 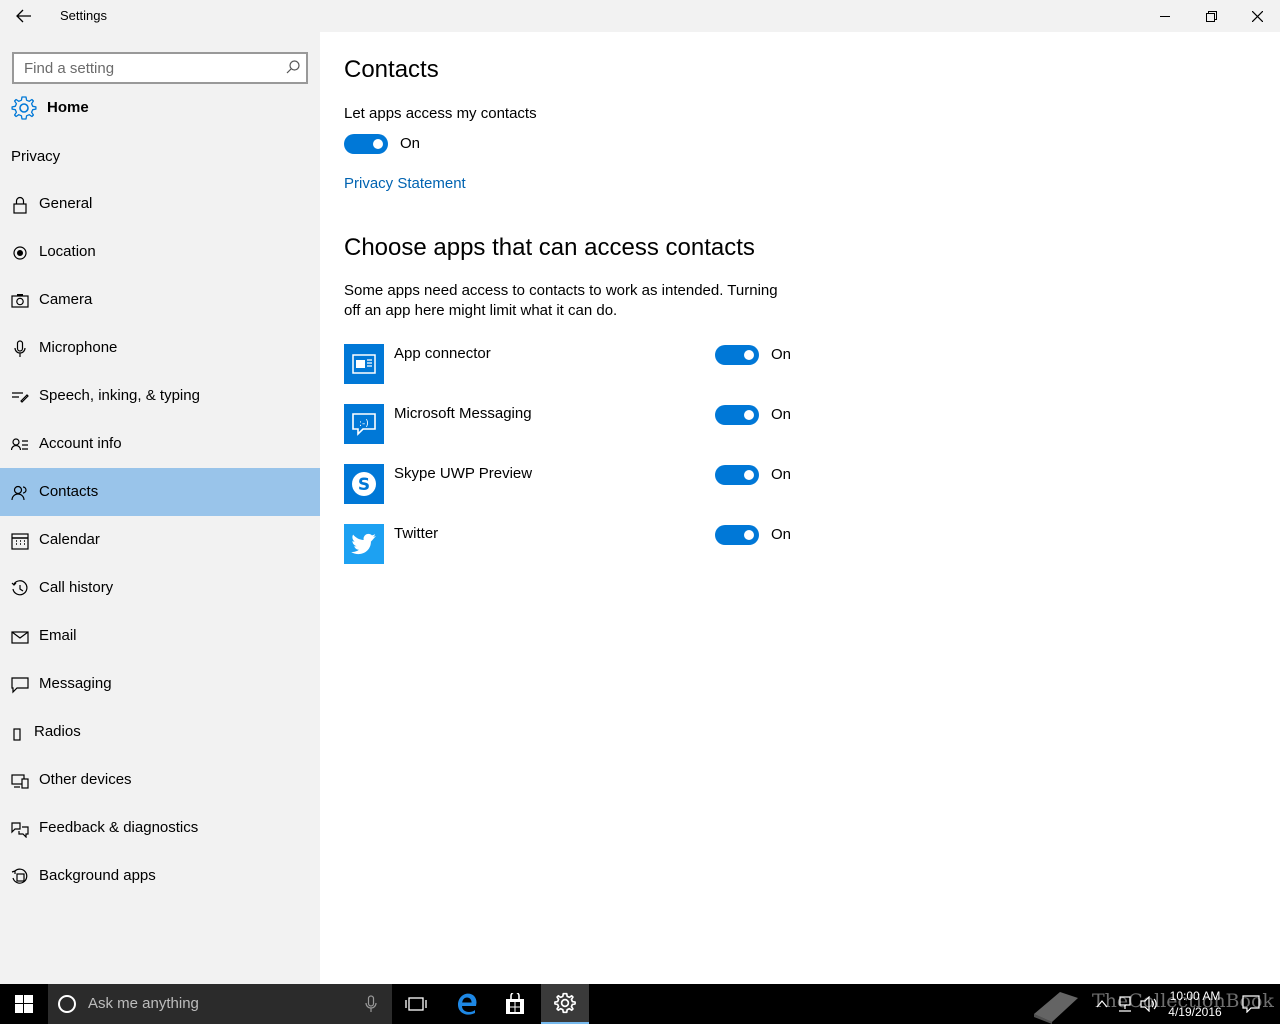 I want to click on store-icon, so click(x=515, y=1003).